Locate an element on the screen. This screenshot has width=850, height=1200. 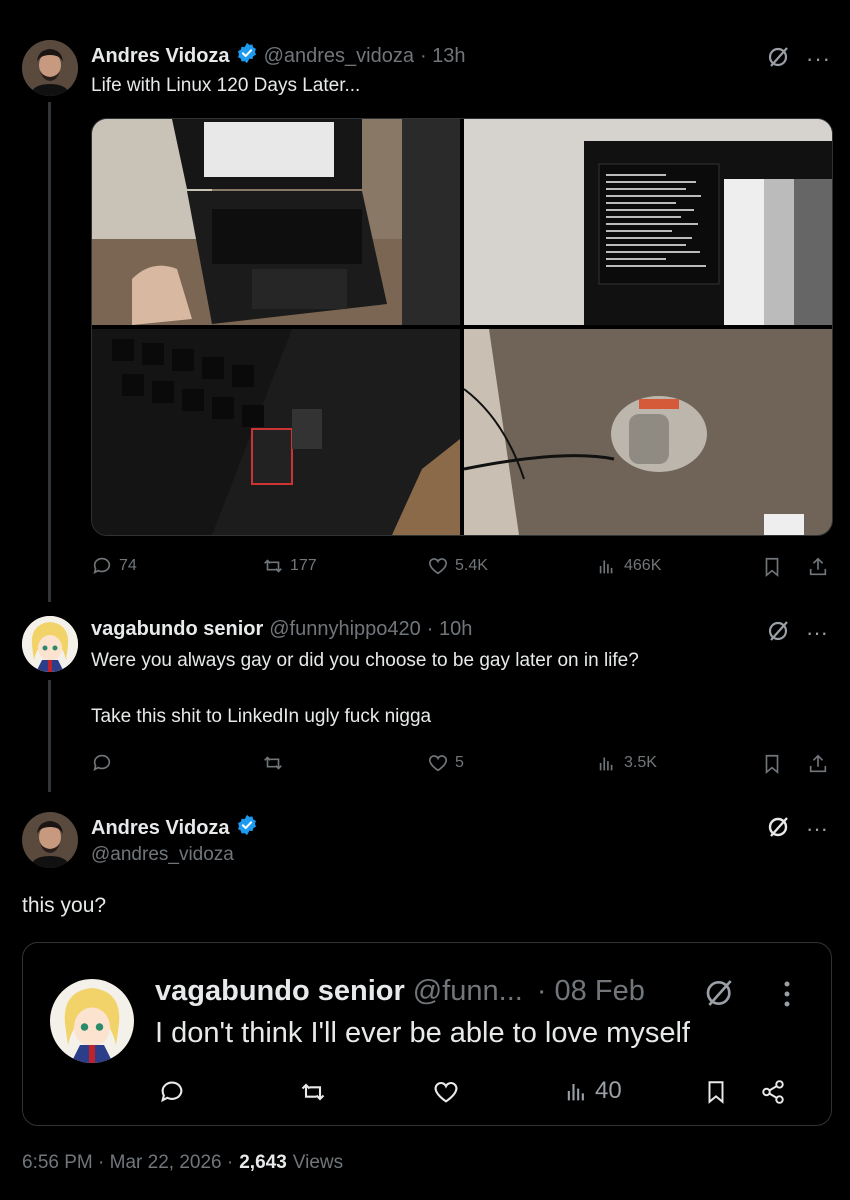
tweet3-header: Andres Vidoza is located at coordinates (174, 828).